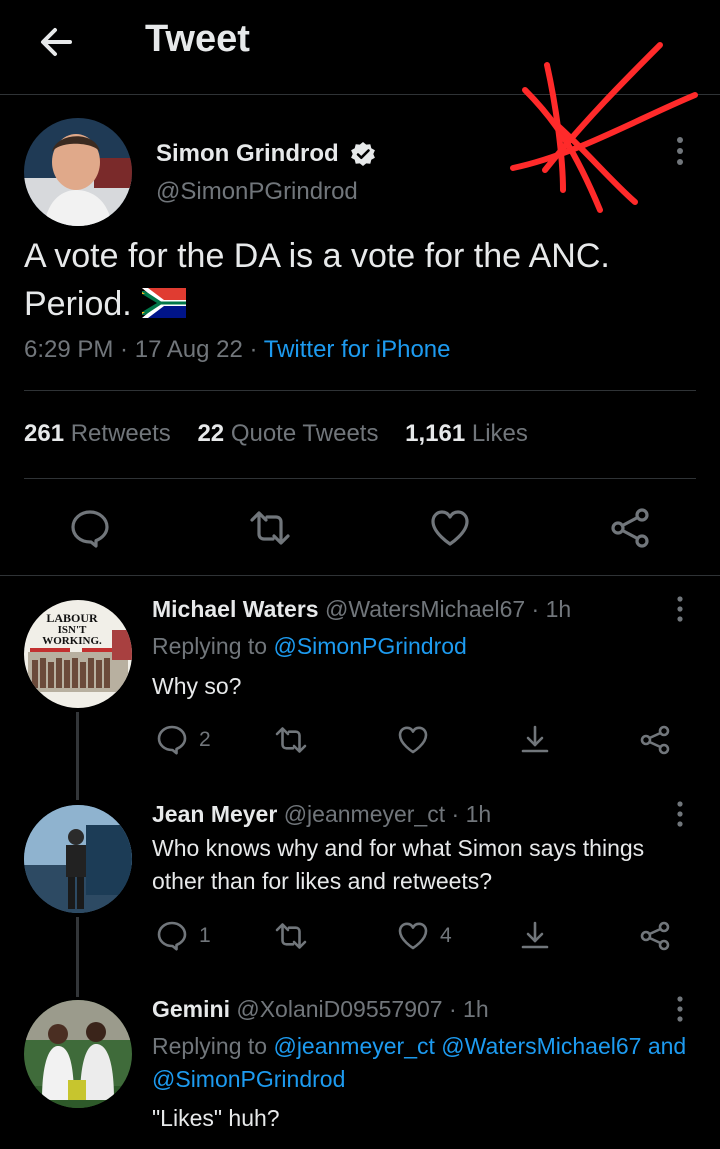 The height and width of the screenshot is (1149, 720). What do you see at coordinates (72, 641) in the screenshot?
I see `avatar-poster-text-3: WORKING.` at bounding box center [72, 641].